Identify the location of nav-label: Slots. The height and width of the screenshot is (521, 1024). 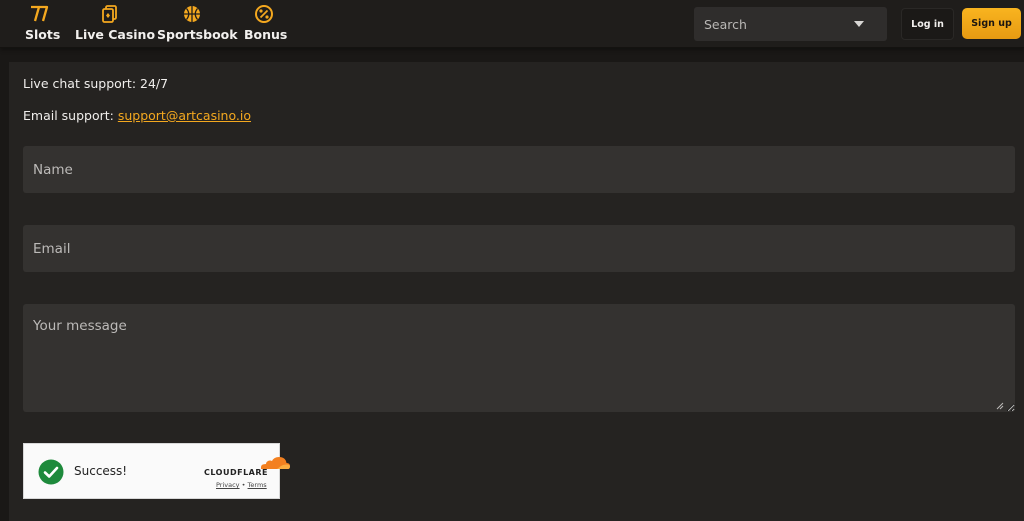
(43, 34).